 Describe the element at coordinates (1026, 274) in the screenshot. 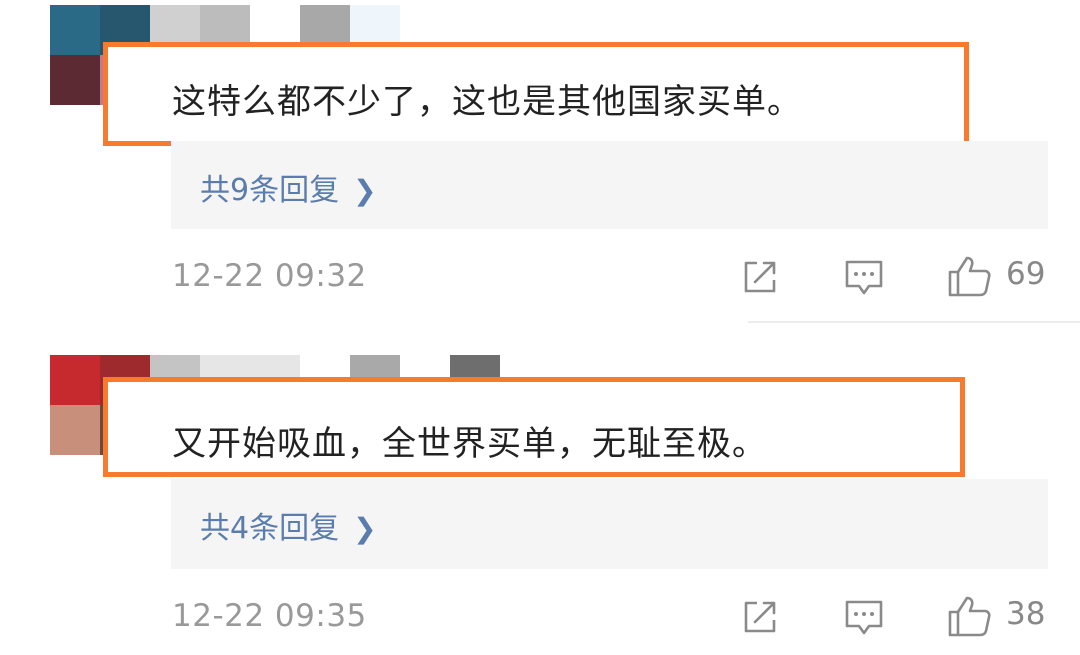

I see `like-count: 69` at that location.